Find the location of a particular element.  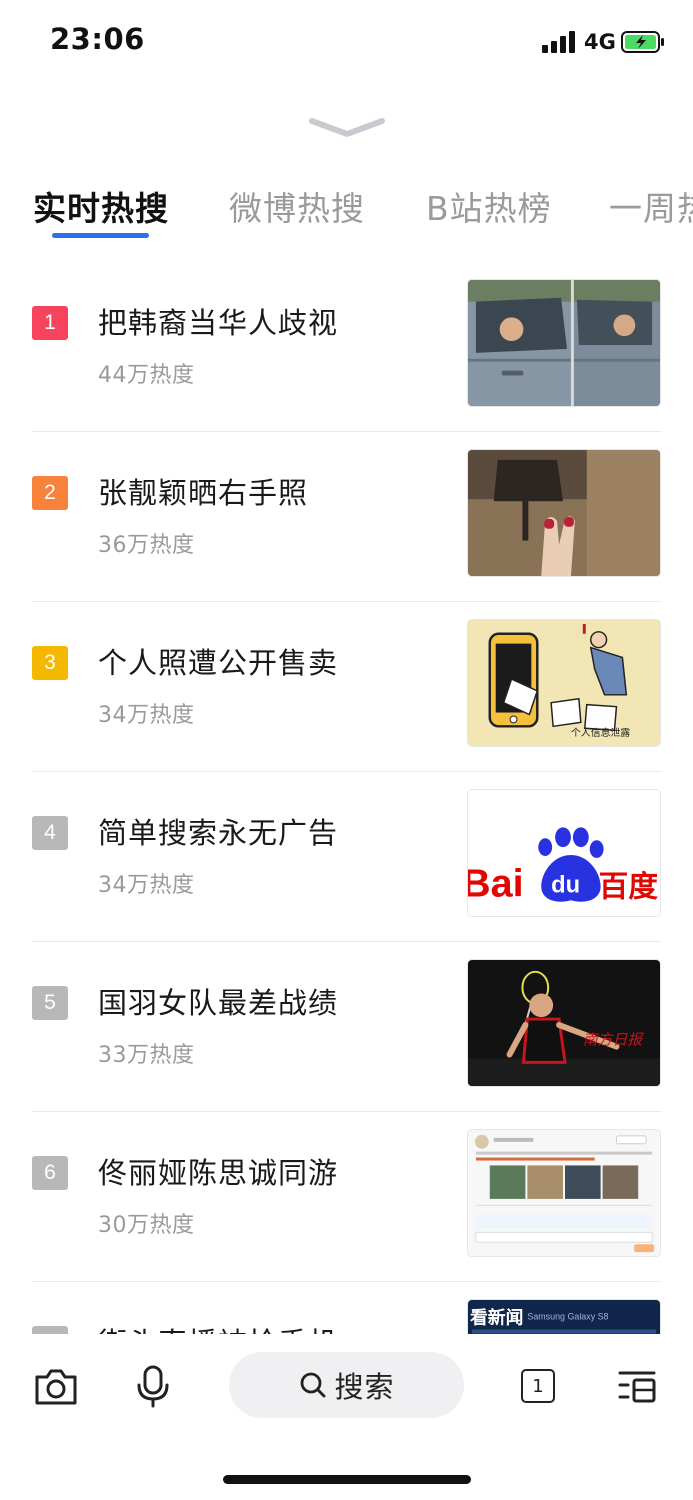

rank-badge: 2 is located at coordinates (50, 493).